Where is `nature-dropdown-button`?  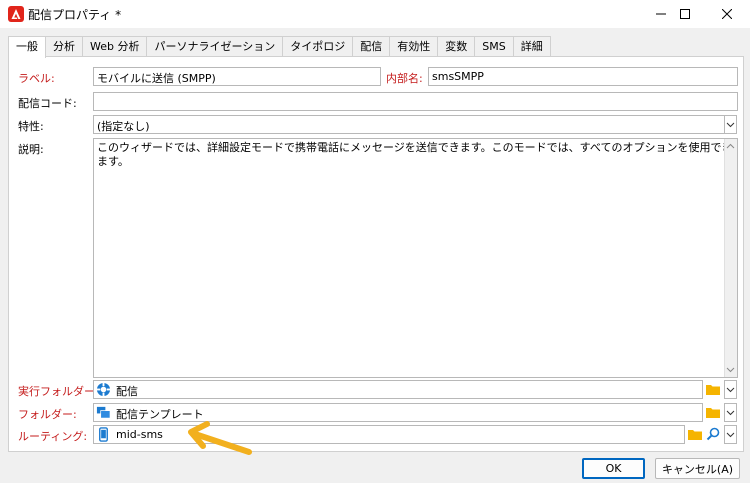
nature-dropdown-button is located at coordinates (730, 124).